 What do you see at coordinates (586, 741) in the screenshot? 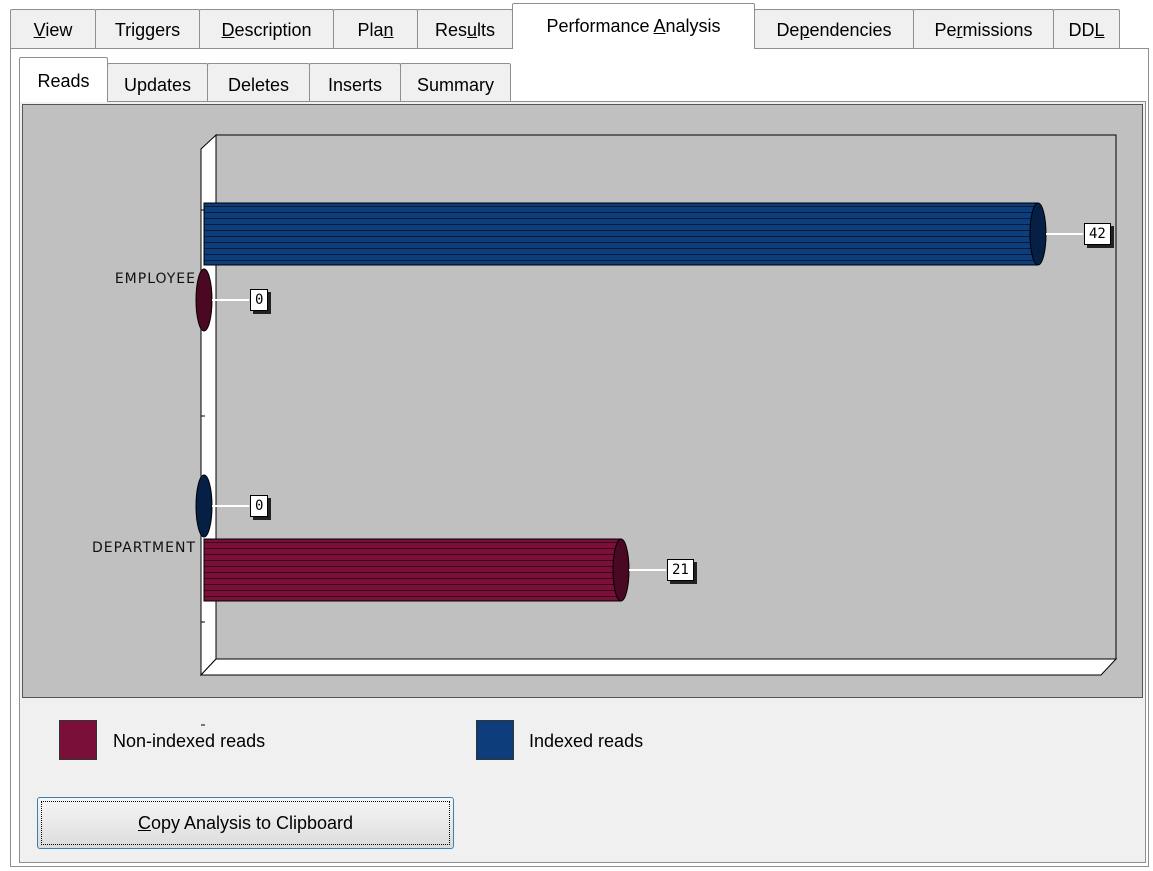
I see `legend-label-indexed: Indexed reads` at bounding box center [586, 741].